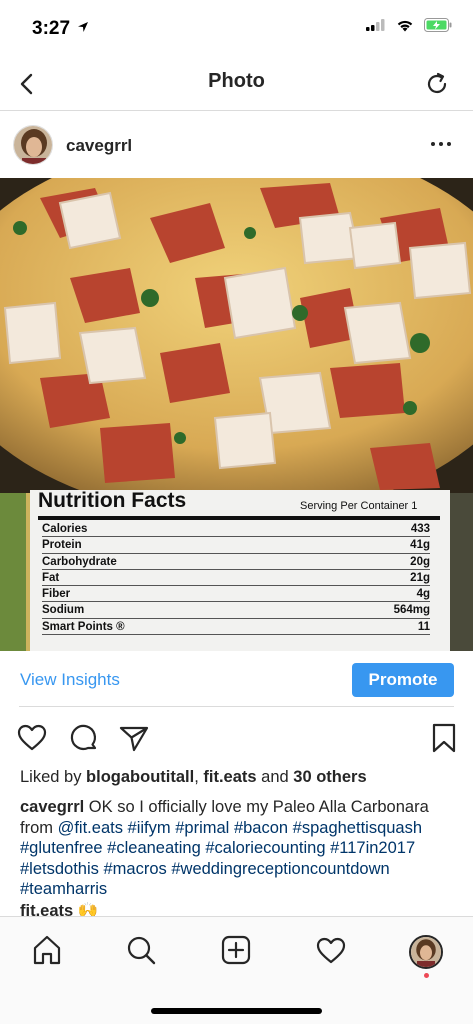 The image size is (473, 1024). Describe the element at coordinates (265, 848) in the screenshot. I see `hashtag-link: #caloriecounting` at that location.